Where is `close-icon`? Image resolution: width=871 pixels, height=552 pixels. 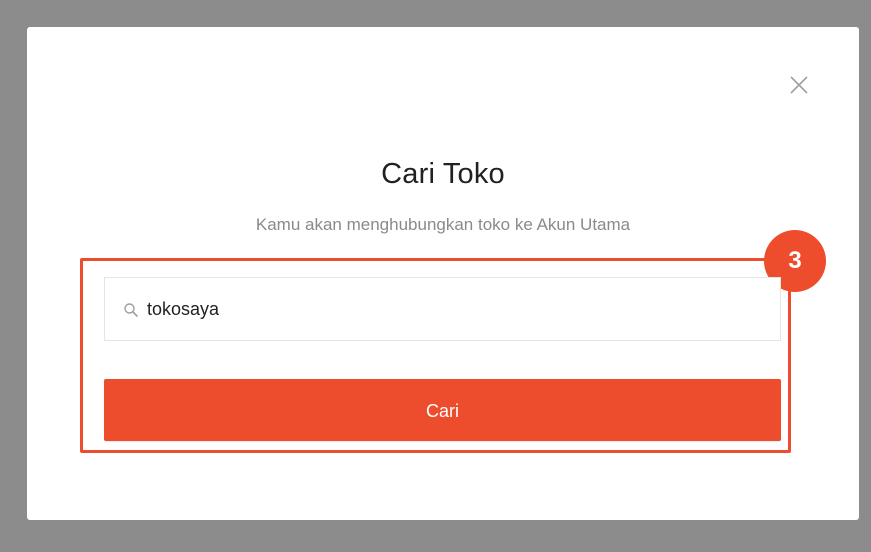
close-icon is located at coordinates (799, 85).